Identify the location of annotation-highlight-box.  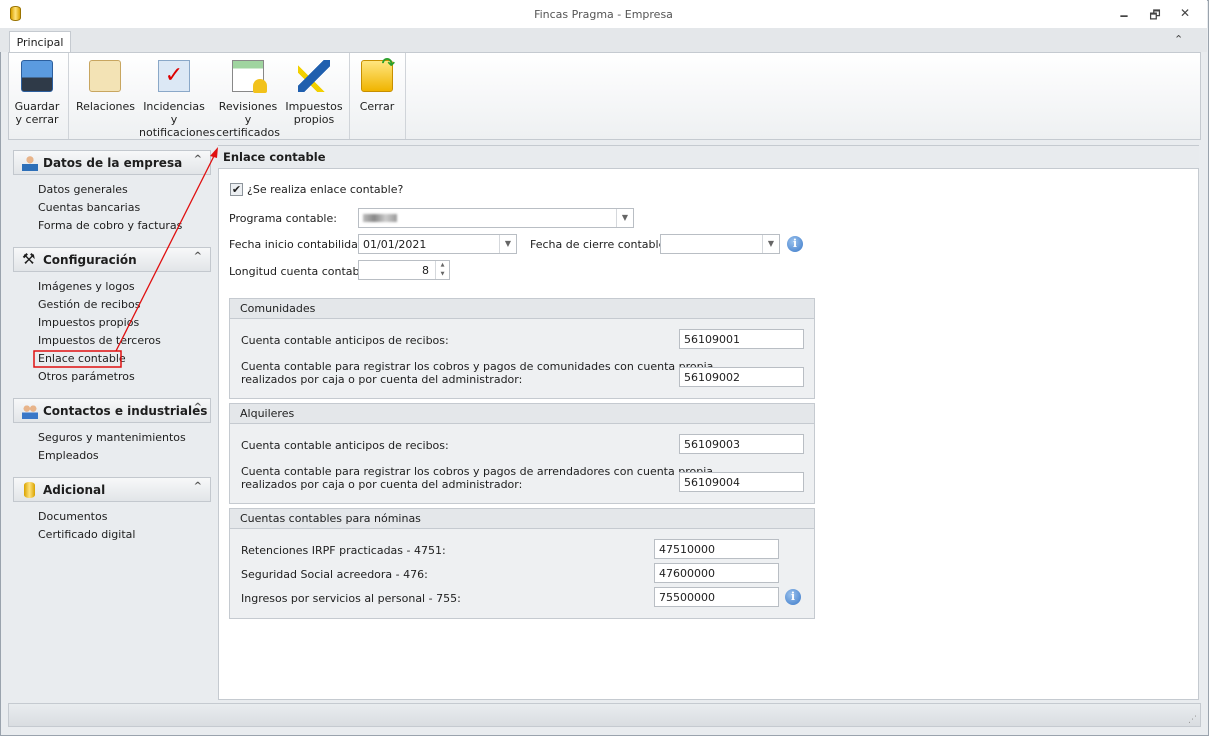
(77, 359).